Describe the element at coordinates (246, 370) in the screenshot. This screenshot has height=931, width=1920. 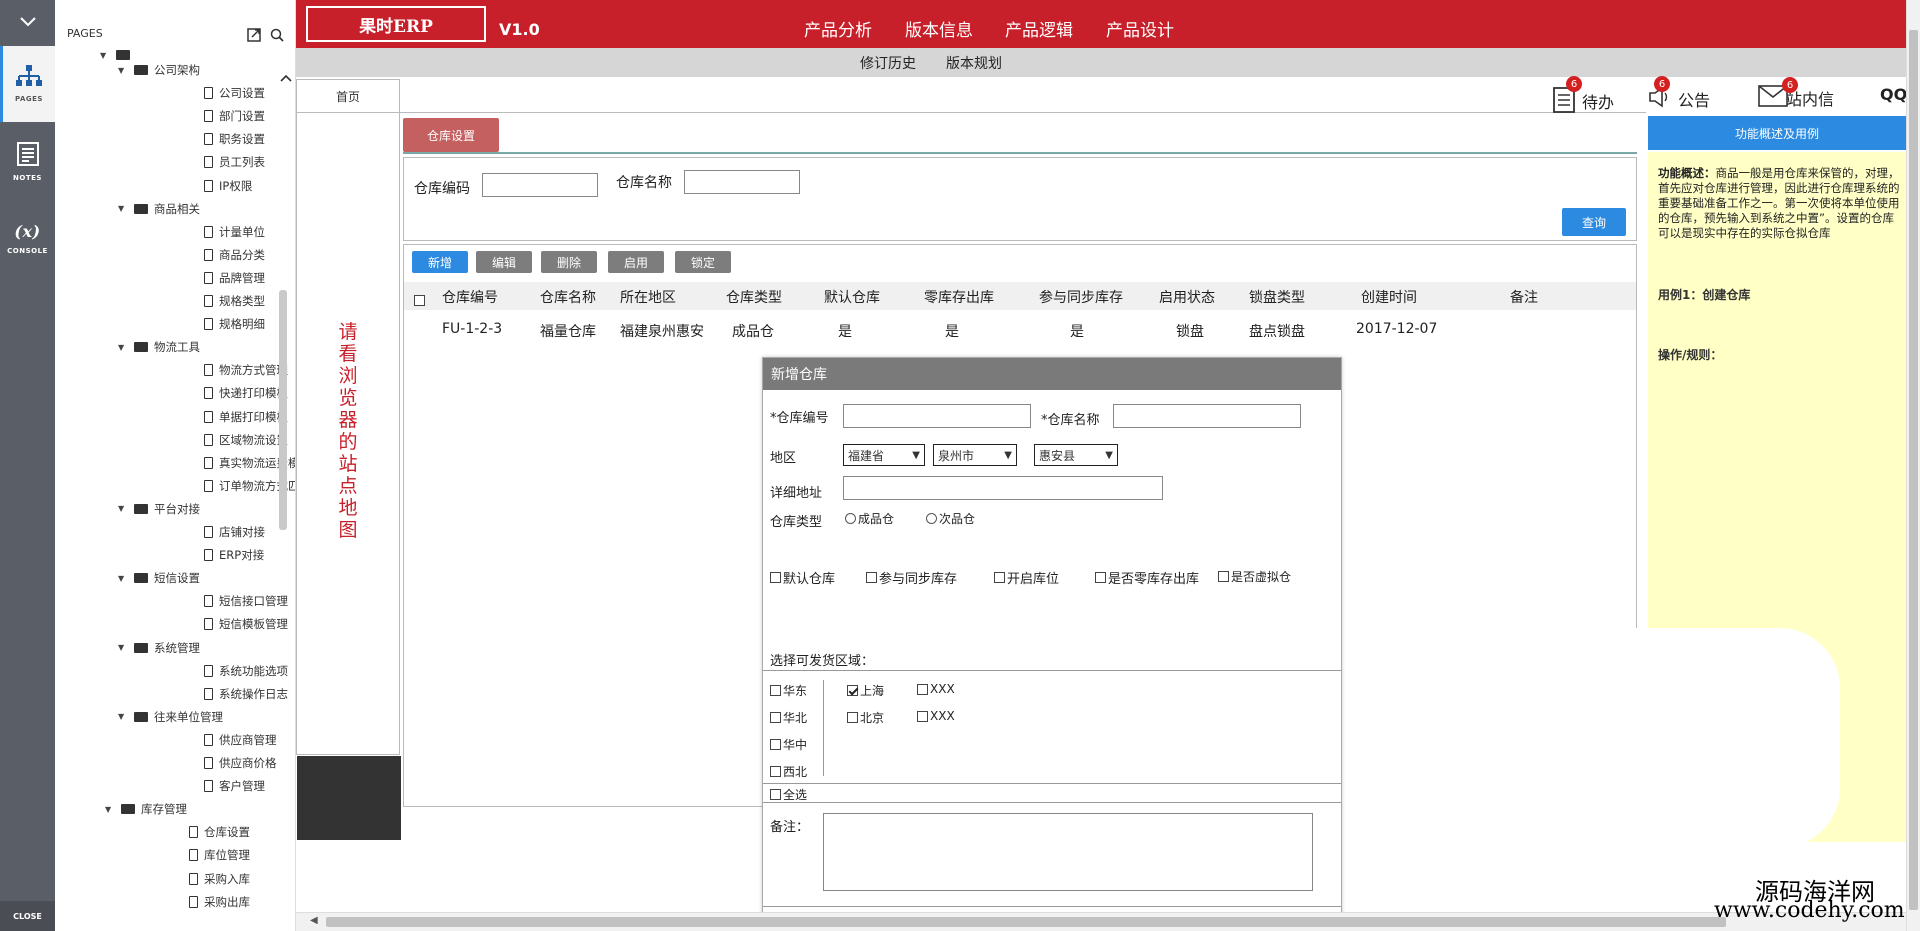
I see `tree-item: 物流方式管理` at that location.